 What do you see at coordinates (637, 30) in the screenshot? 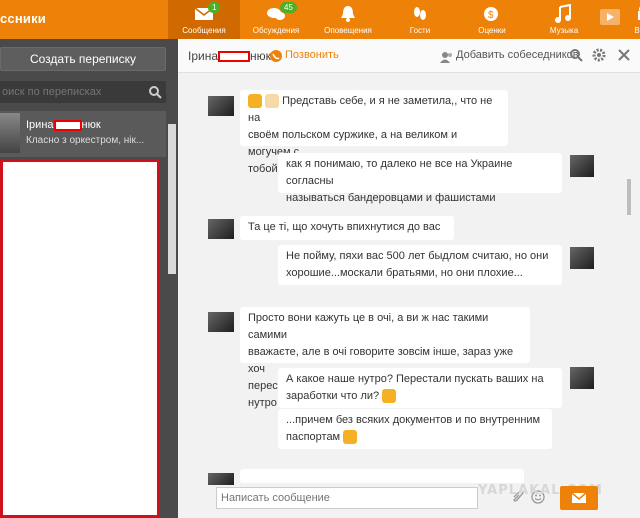
I see `nav-video-label: Видео` at bounding box center [637, 30].